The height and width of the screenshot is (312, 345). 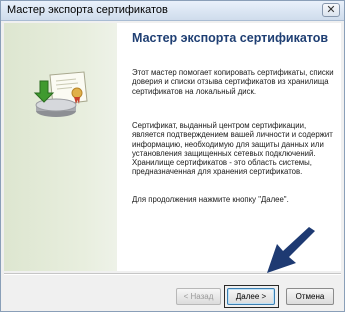 I want to click on wizard-heading: Мастер экспорта сертификатов, so click(x=230, y=38).